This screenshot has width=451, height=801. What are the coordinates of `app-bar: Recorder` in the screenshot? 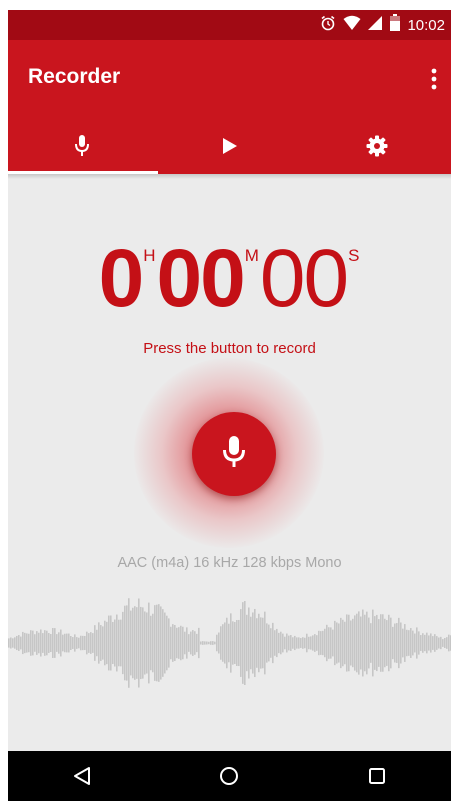 It's located at (229, 81).